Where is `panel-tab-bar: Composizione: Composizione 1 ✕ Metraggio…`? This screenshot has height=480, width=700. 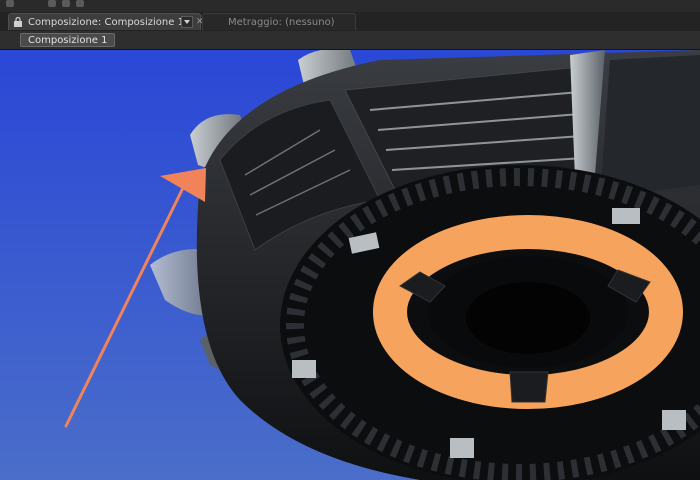 panel-tab-bar: Composizione: Composizione 1 ✕ Metraggio… is located at coordinates (350, 22).